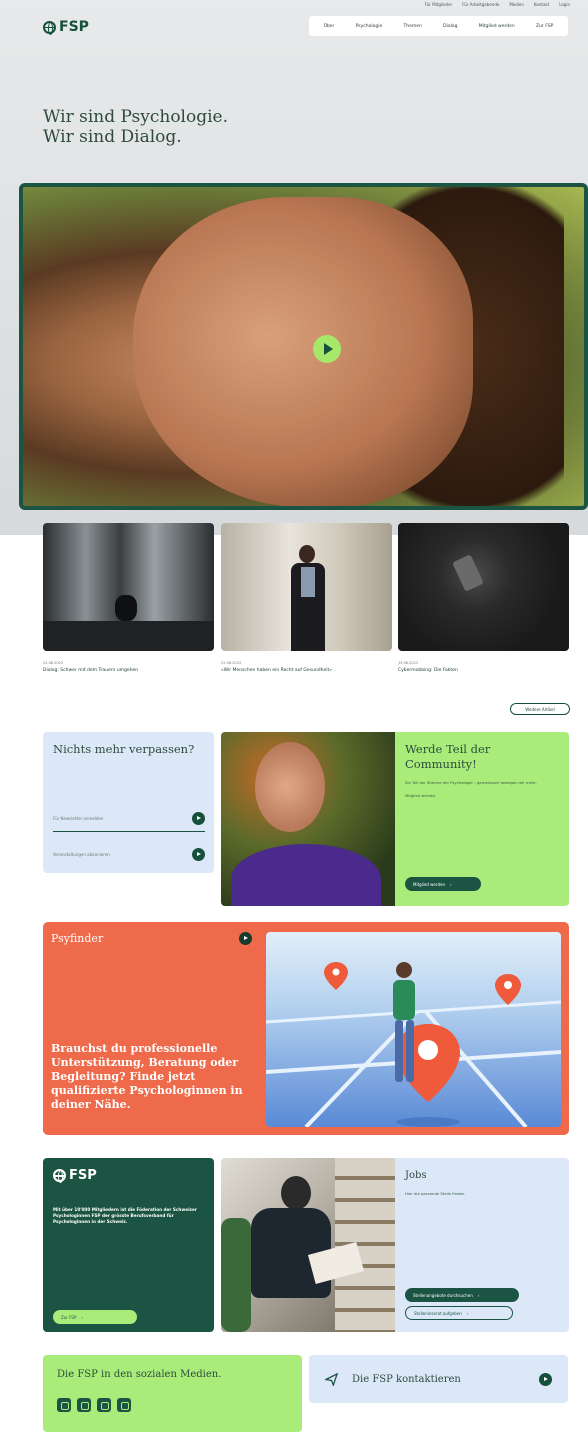 The width and height of the screenshot is (588, 1440). I want to click on logo-text: FSP, so click(74, 27).